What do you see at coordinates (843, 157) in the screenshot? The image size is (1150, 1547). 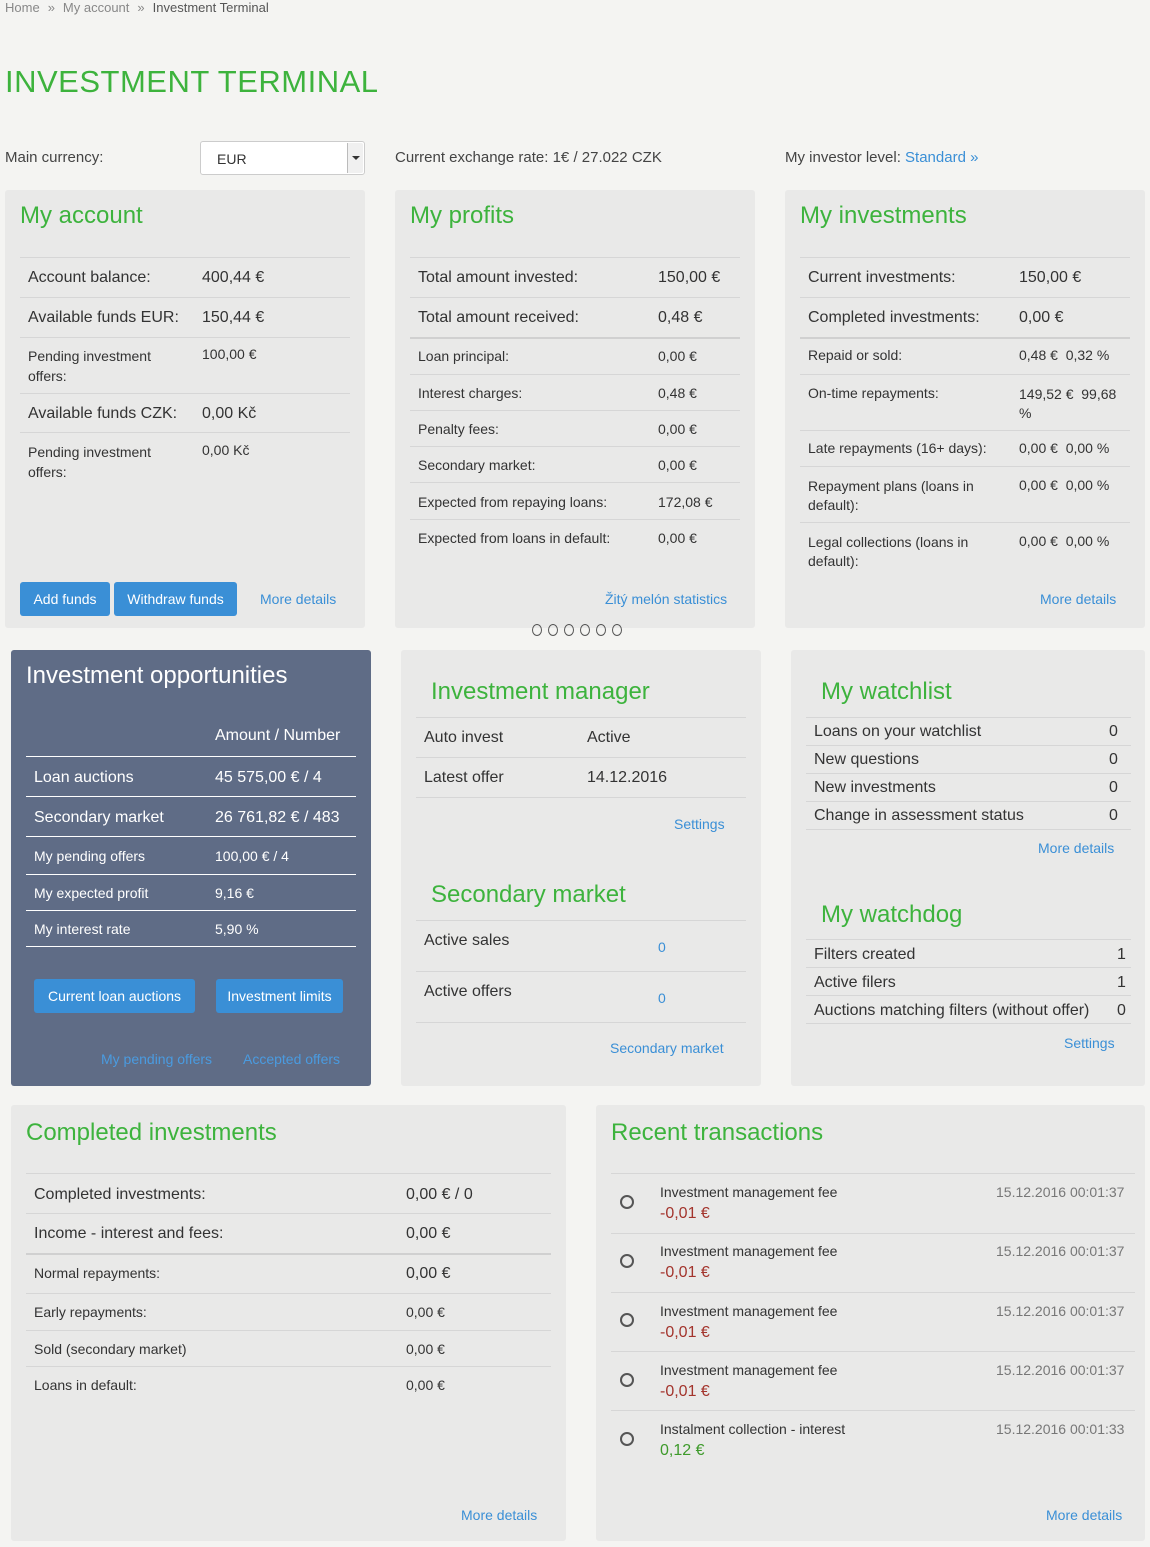 I see `investor-level-label: My investor level:` at bounding box center [843, 157].